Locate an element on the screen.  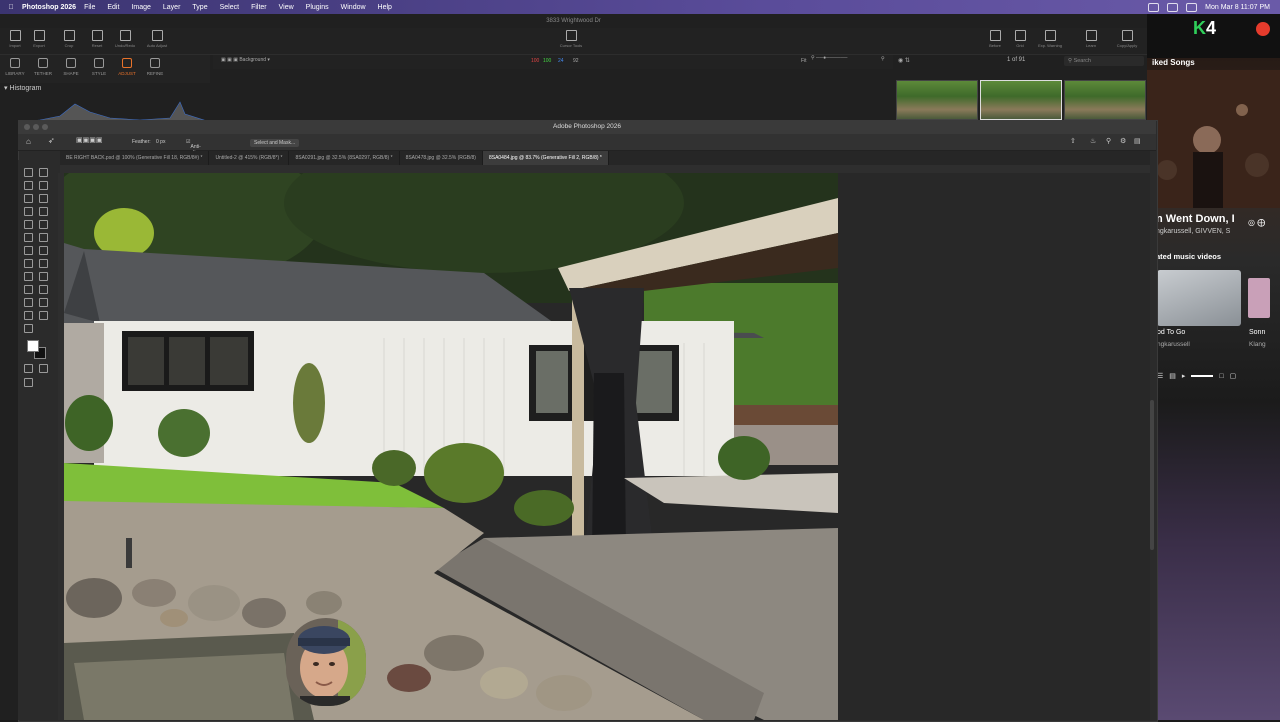
lasso-tool-icon is located at coordinates (43, 185).